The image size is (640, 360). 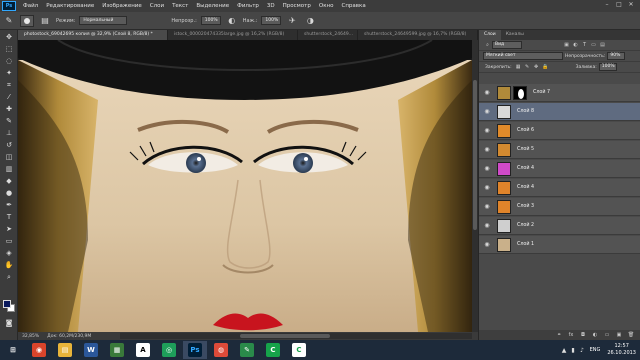 I want to click on blur-tool-icon: ◆, so click(x=9, y=181).